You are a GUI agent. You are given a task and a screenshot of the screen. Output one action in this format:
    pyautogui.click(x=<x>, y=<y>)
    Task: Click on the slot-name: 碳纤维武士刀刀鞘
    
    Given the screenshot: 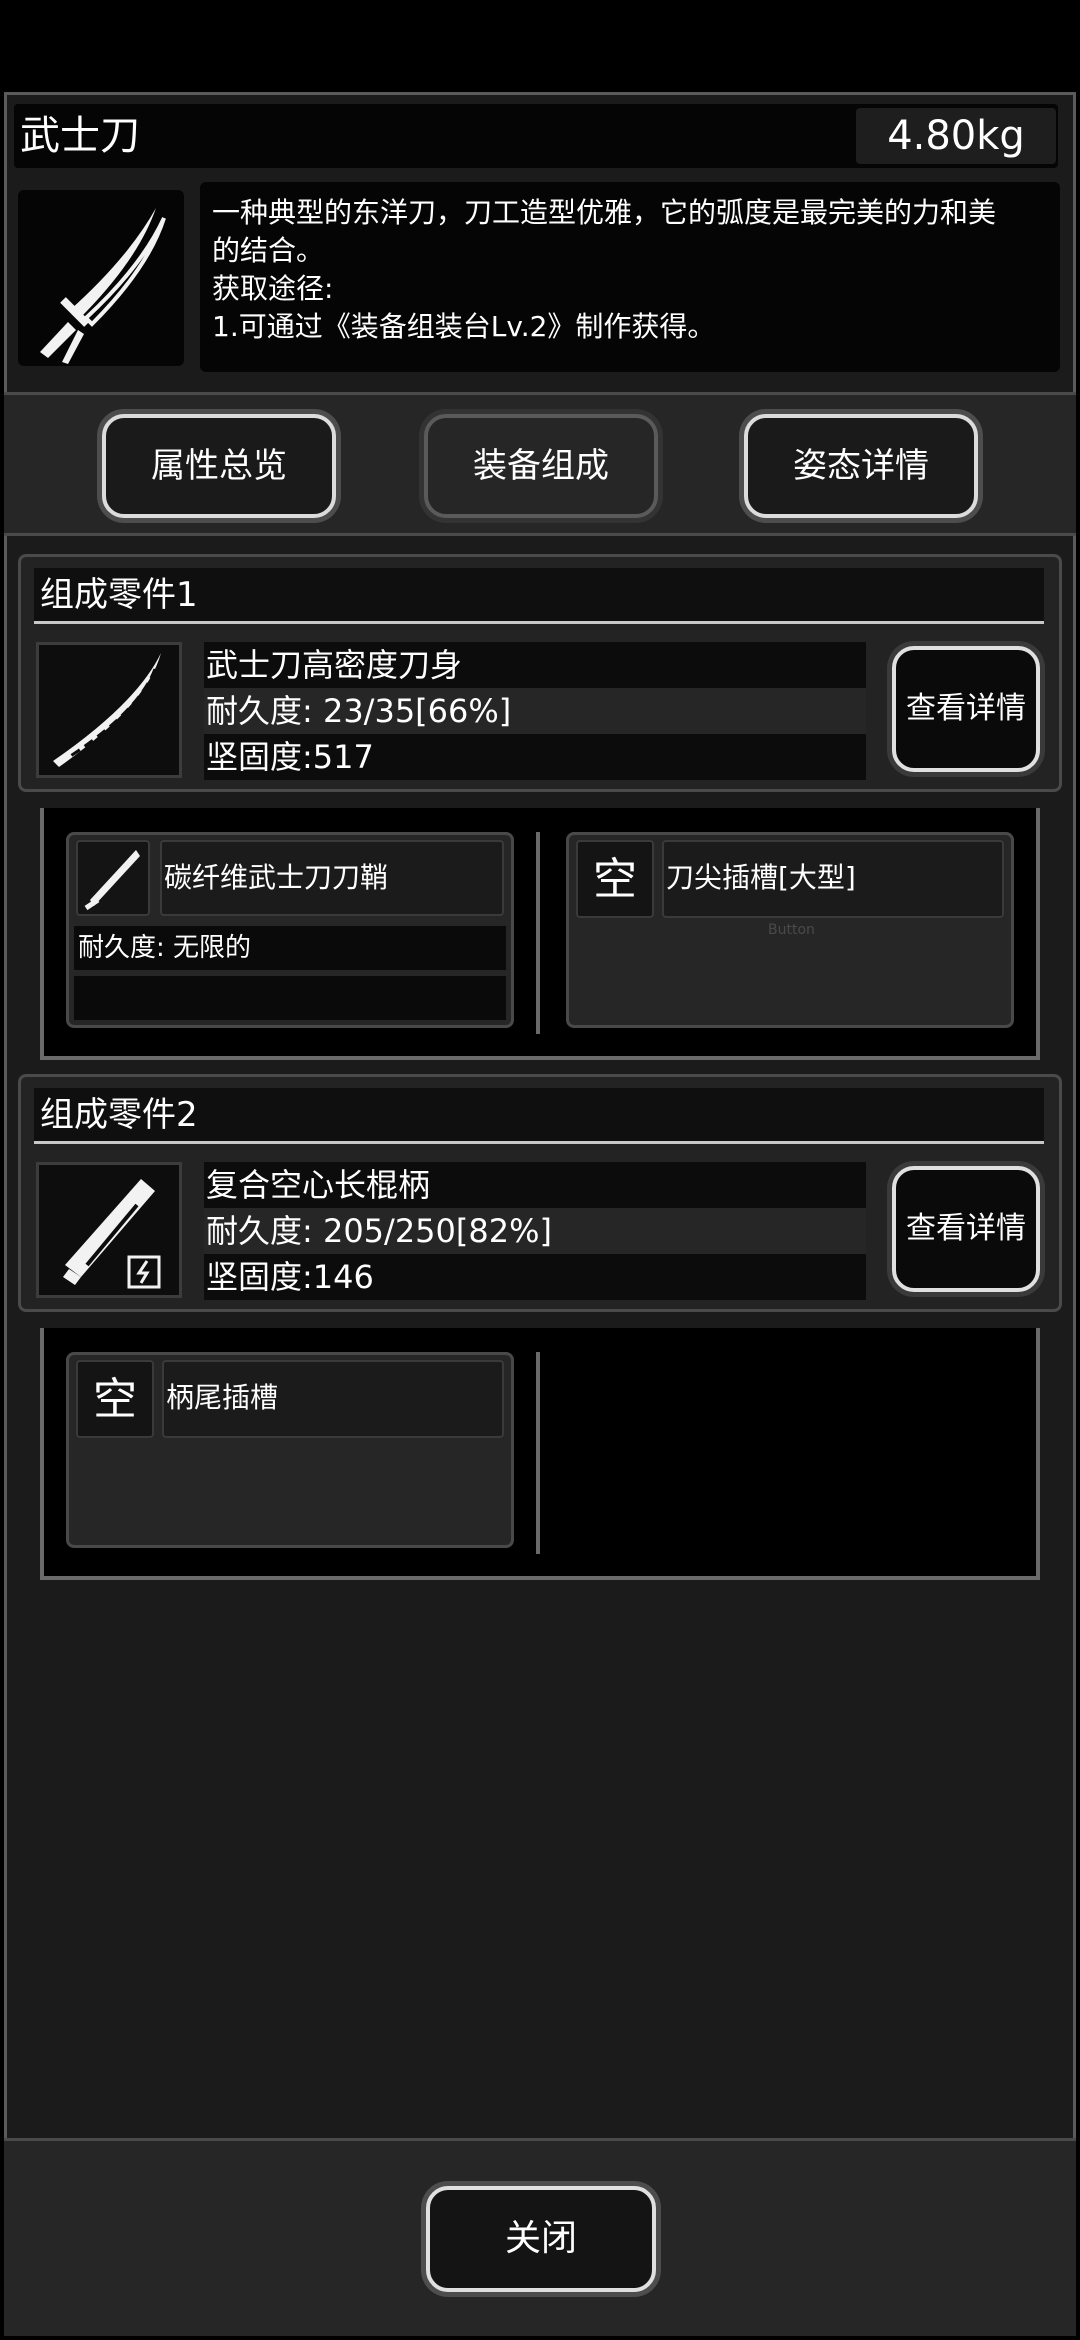 What is the action you would take?
    pyautogui.click(x=332, y=878)
    